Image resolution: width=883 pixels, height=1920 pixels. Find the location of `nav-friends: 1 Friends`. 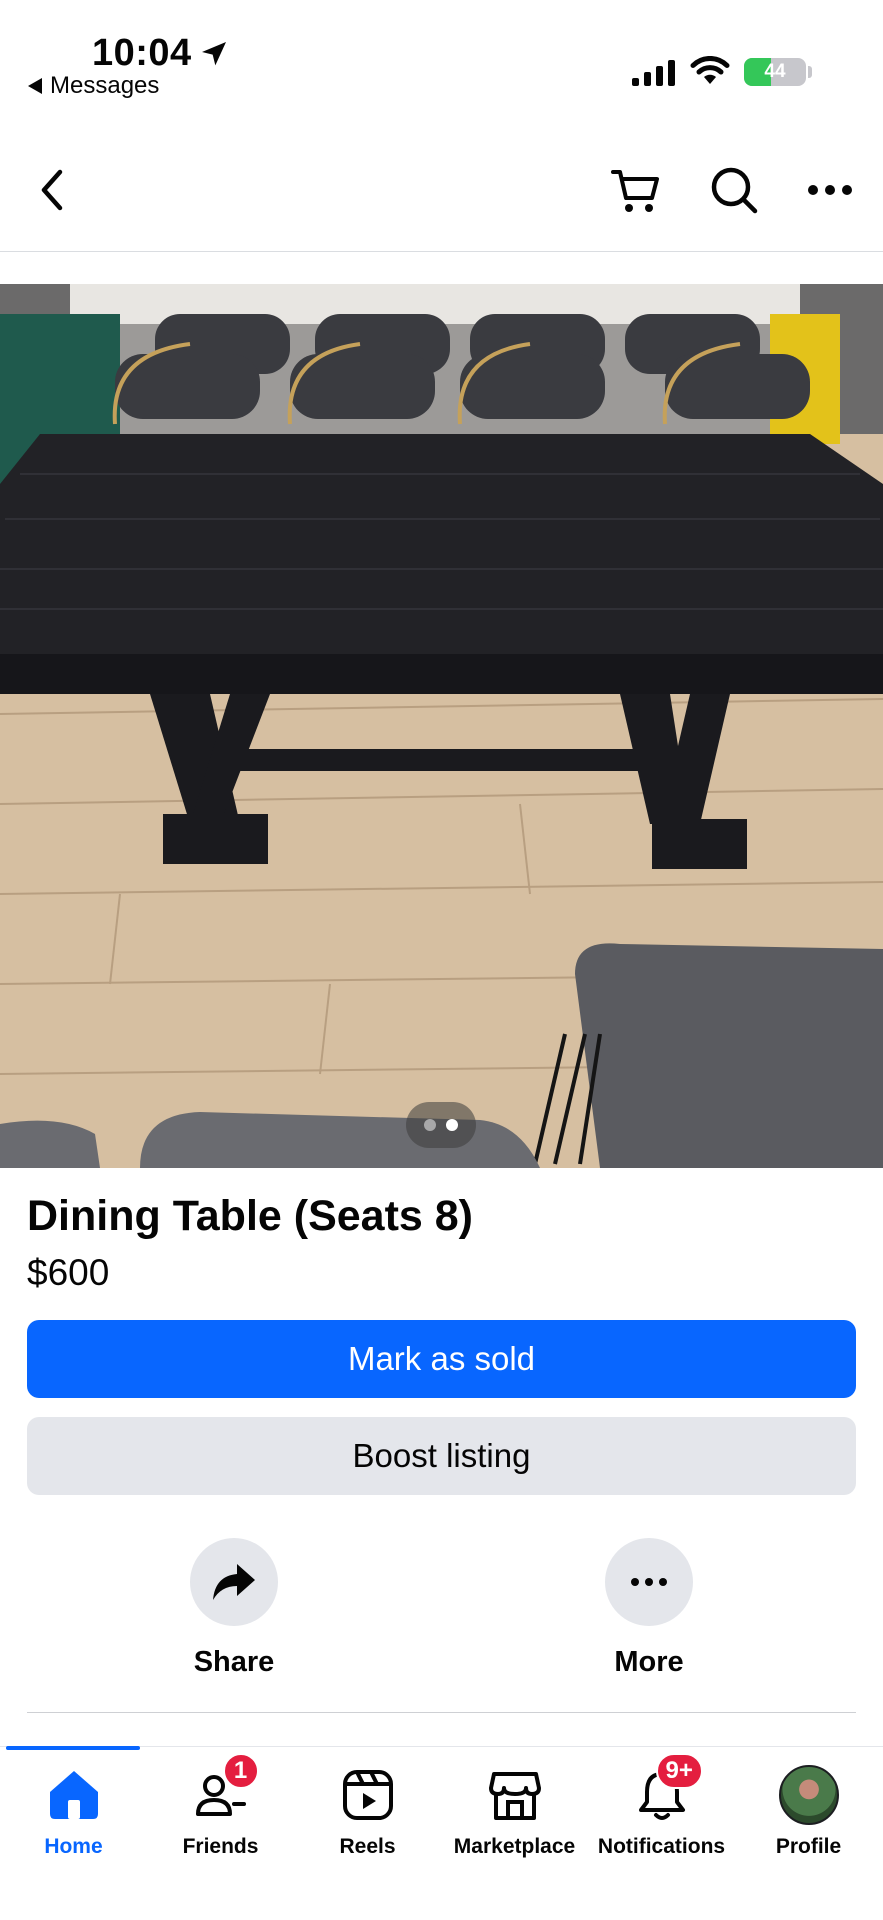

nav-friends: 1 Friends is located at coordinates (220, 1806).